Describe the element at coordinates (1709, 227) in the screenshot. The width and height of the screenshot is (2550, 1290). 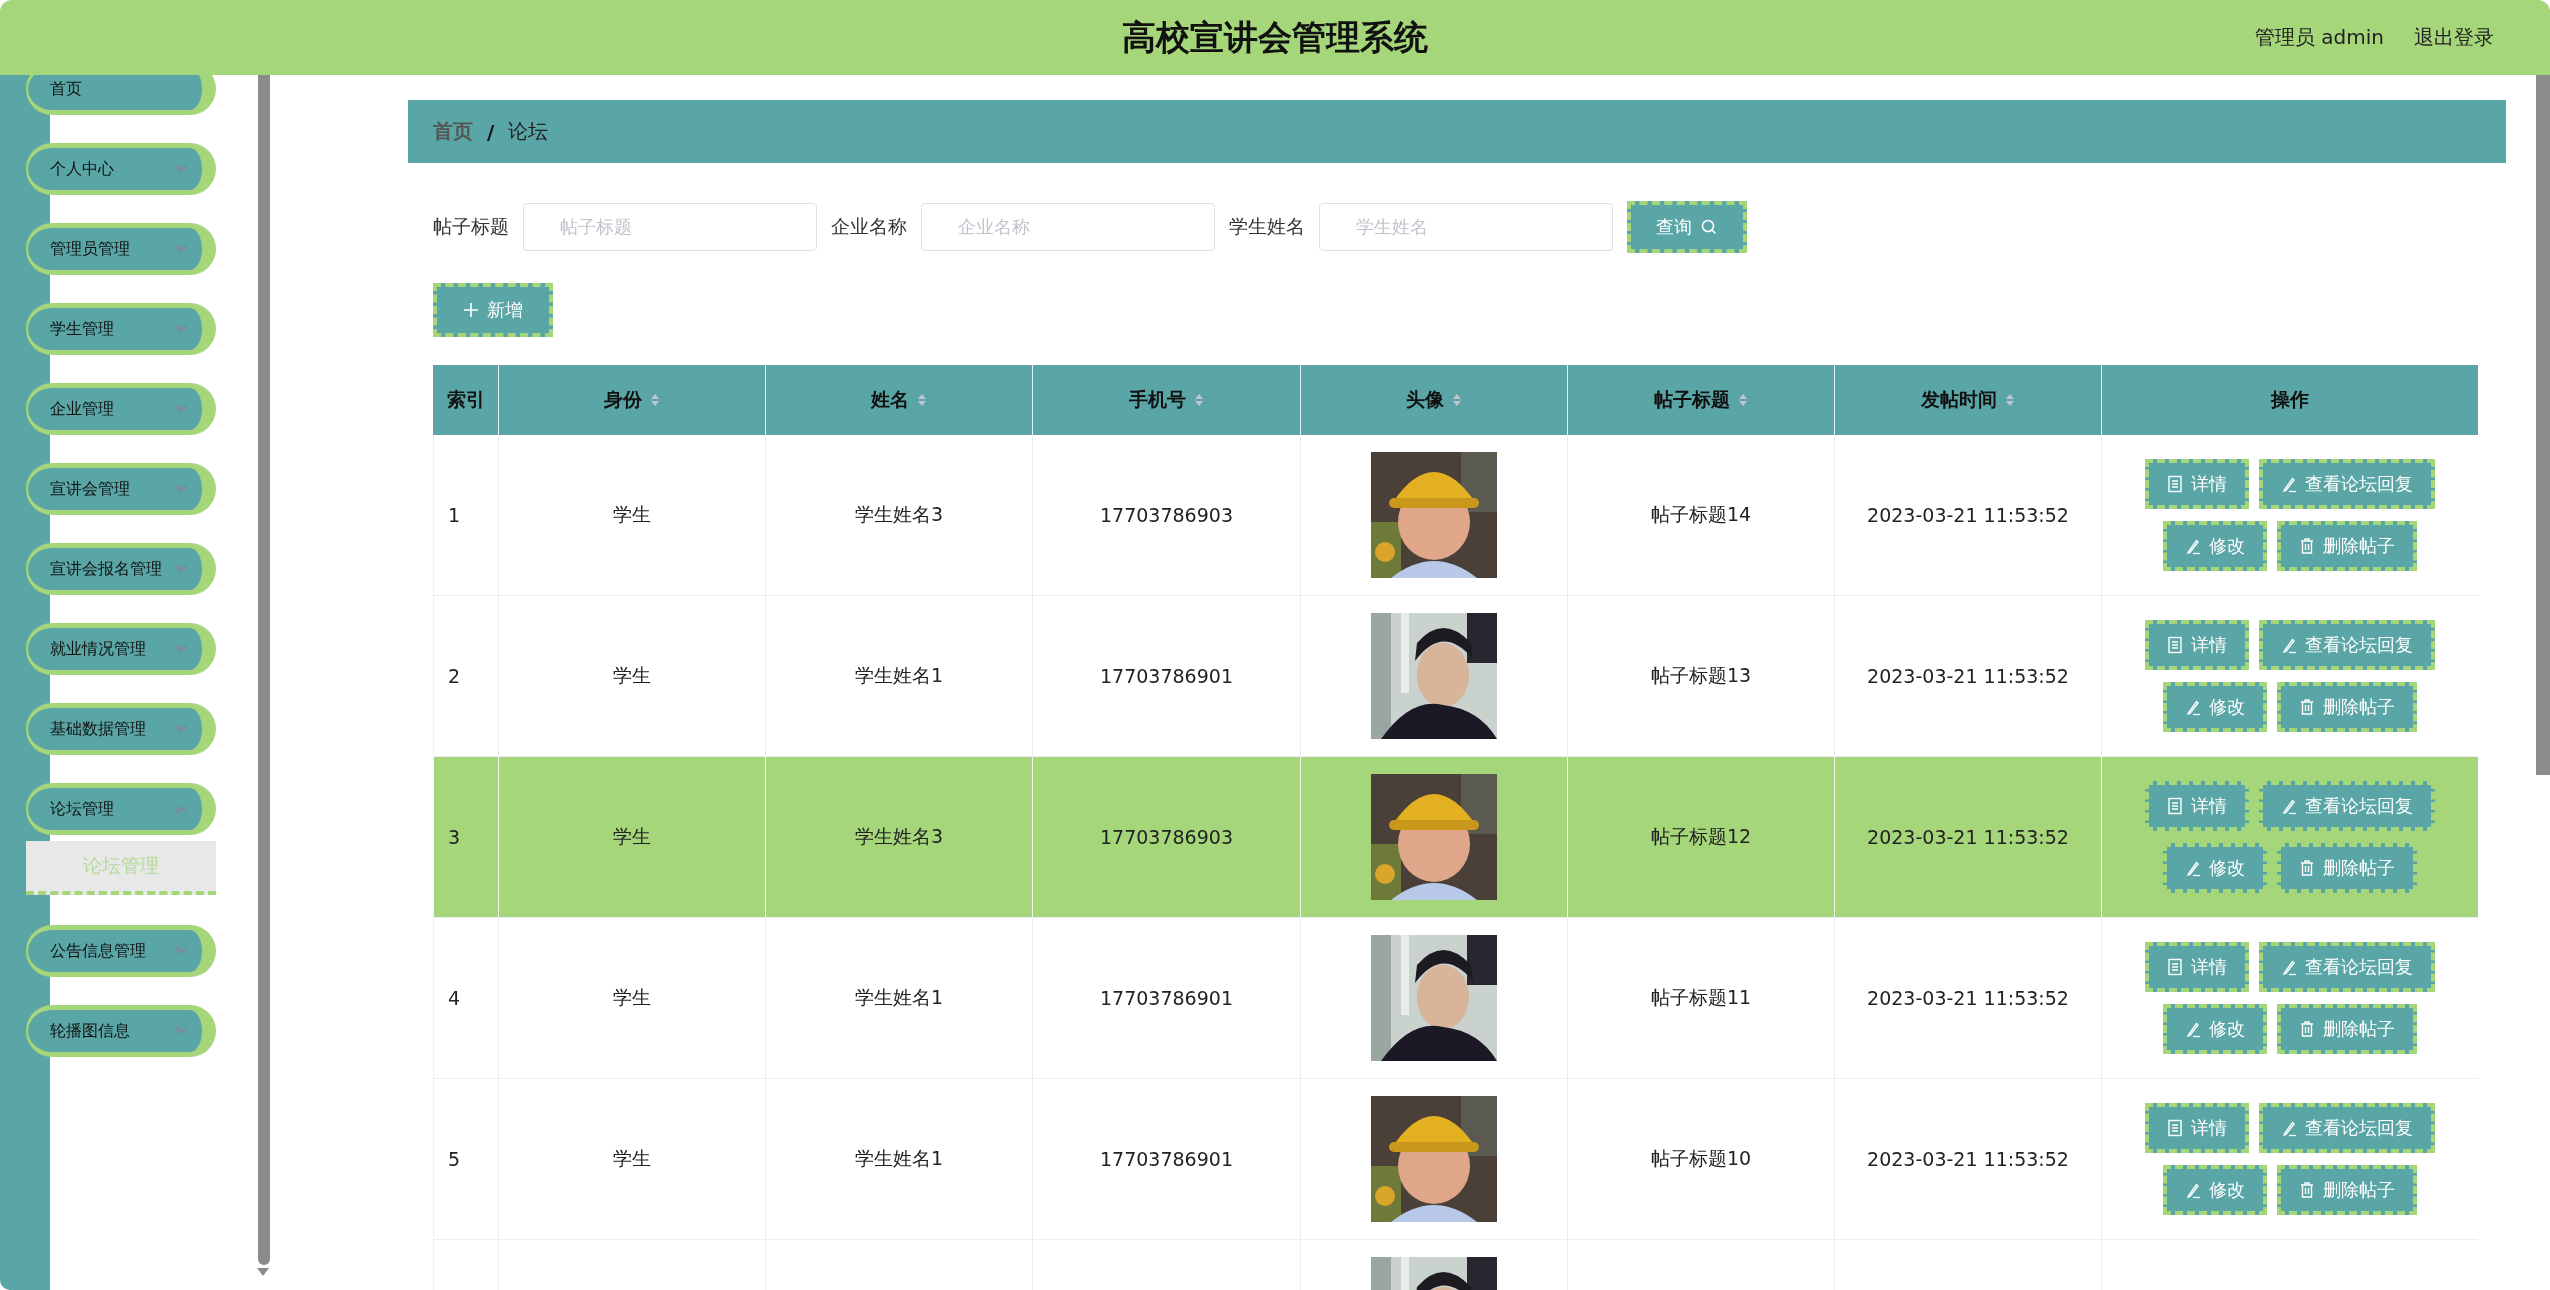
I see `search-icon` at that location.